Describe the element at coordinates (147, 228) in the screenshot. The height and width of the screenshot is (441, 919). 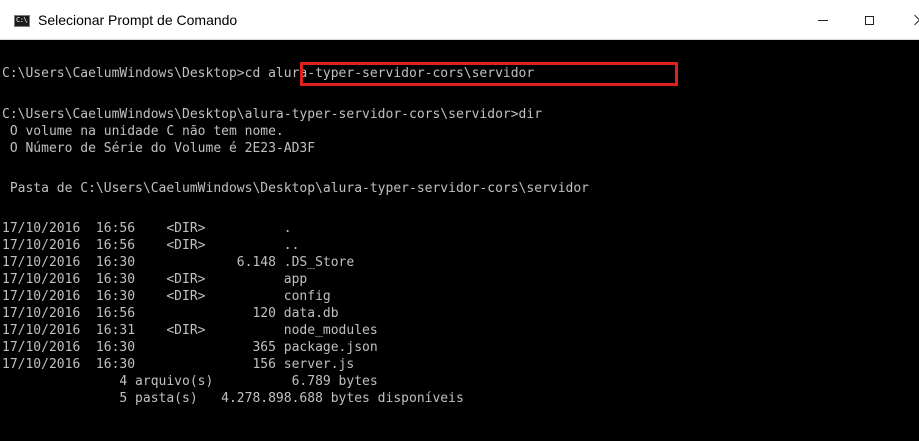
I see `console-line: 17/10/2016 16:56 <DIR> .` at that location.